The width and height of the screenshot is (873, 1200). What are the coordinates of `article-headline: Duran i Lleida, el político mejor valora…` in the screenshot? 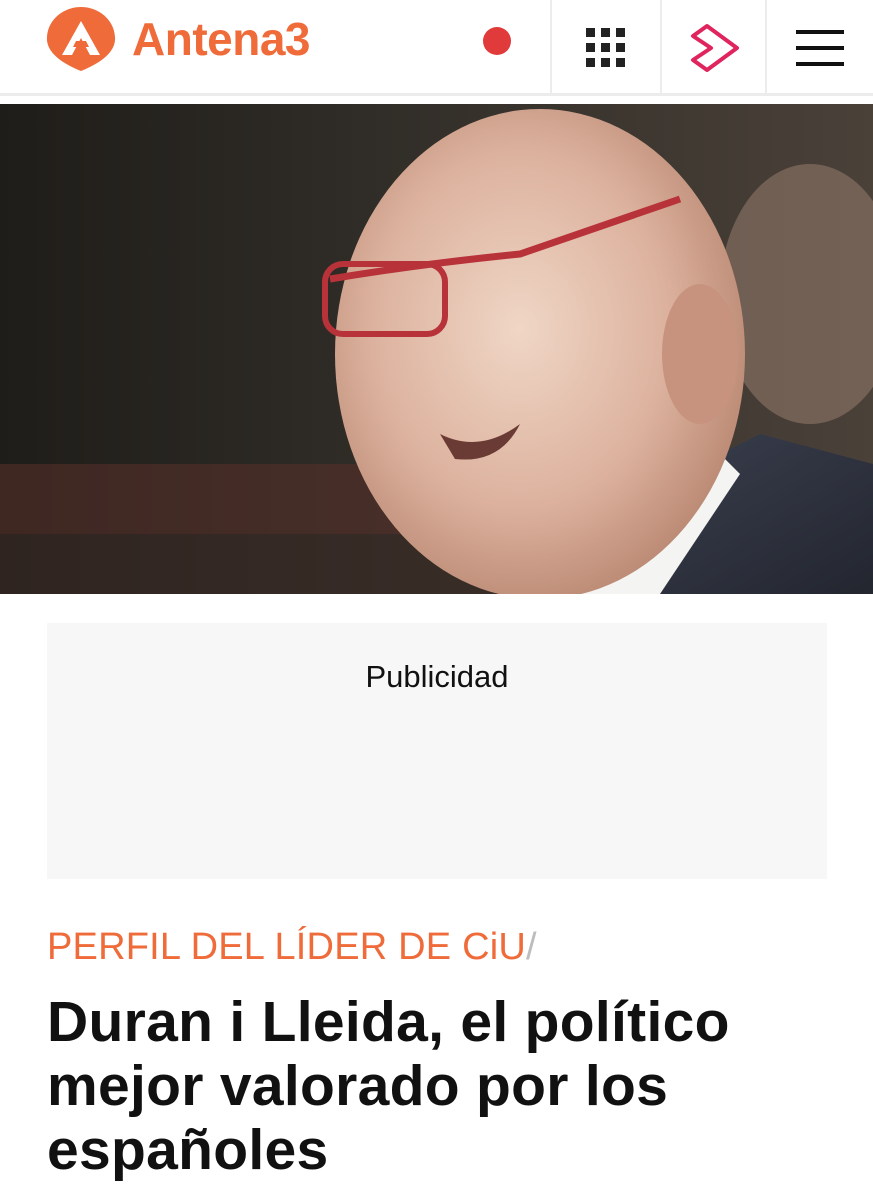 It's located at (447, 1086).